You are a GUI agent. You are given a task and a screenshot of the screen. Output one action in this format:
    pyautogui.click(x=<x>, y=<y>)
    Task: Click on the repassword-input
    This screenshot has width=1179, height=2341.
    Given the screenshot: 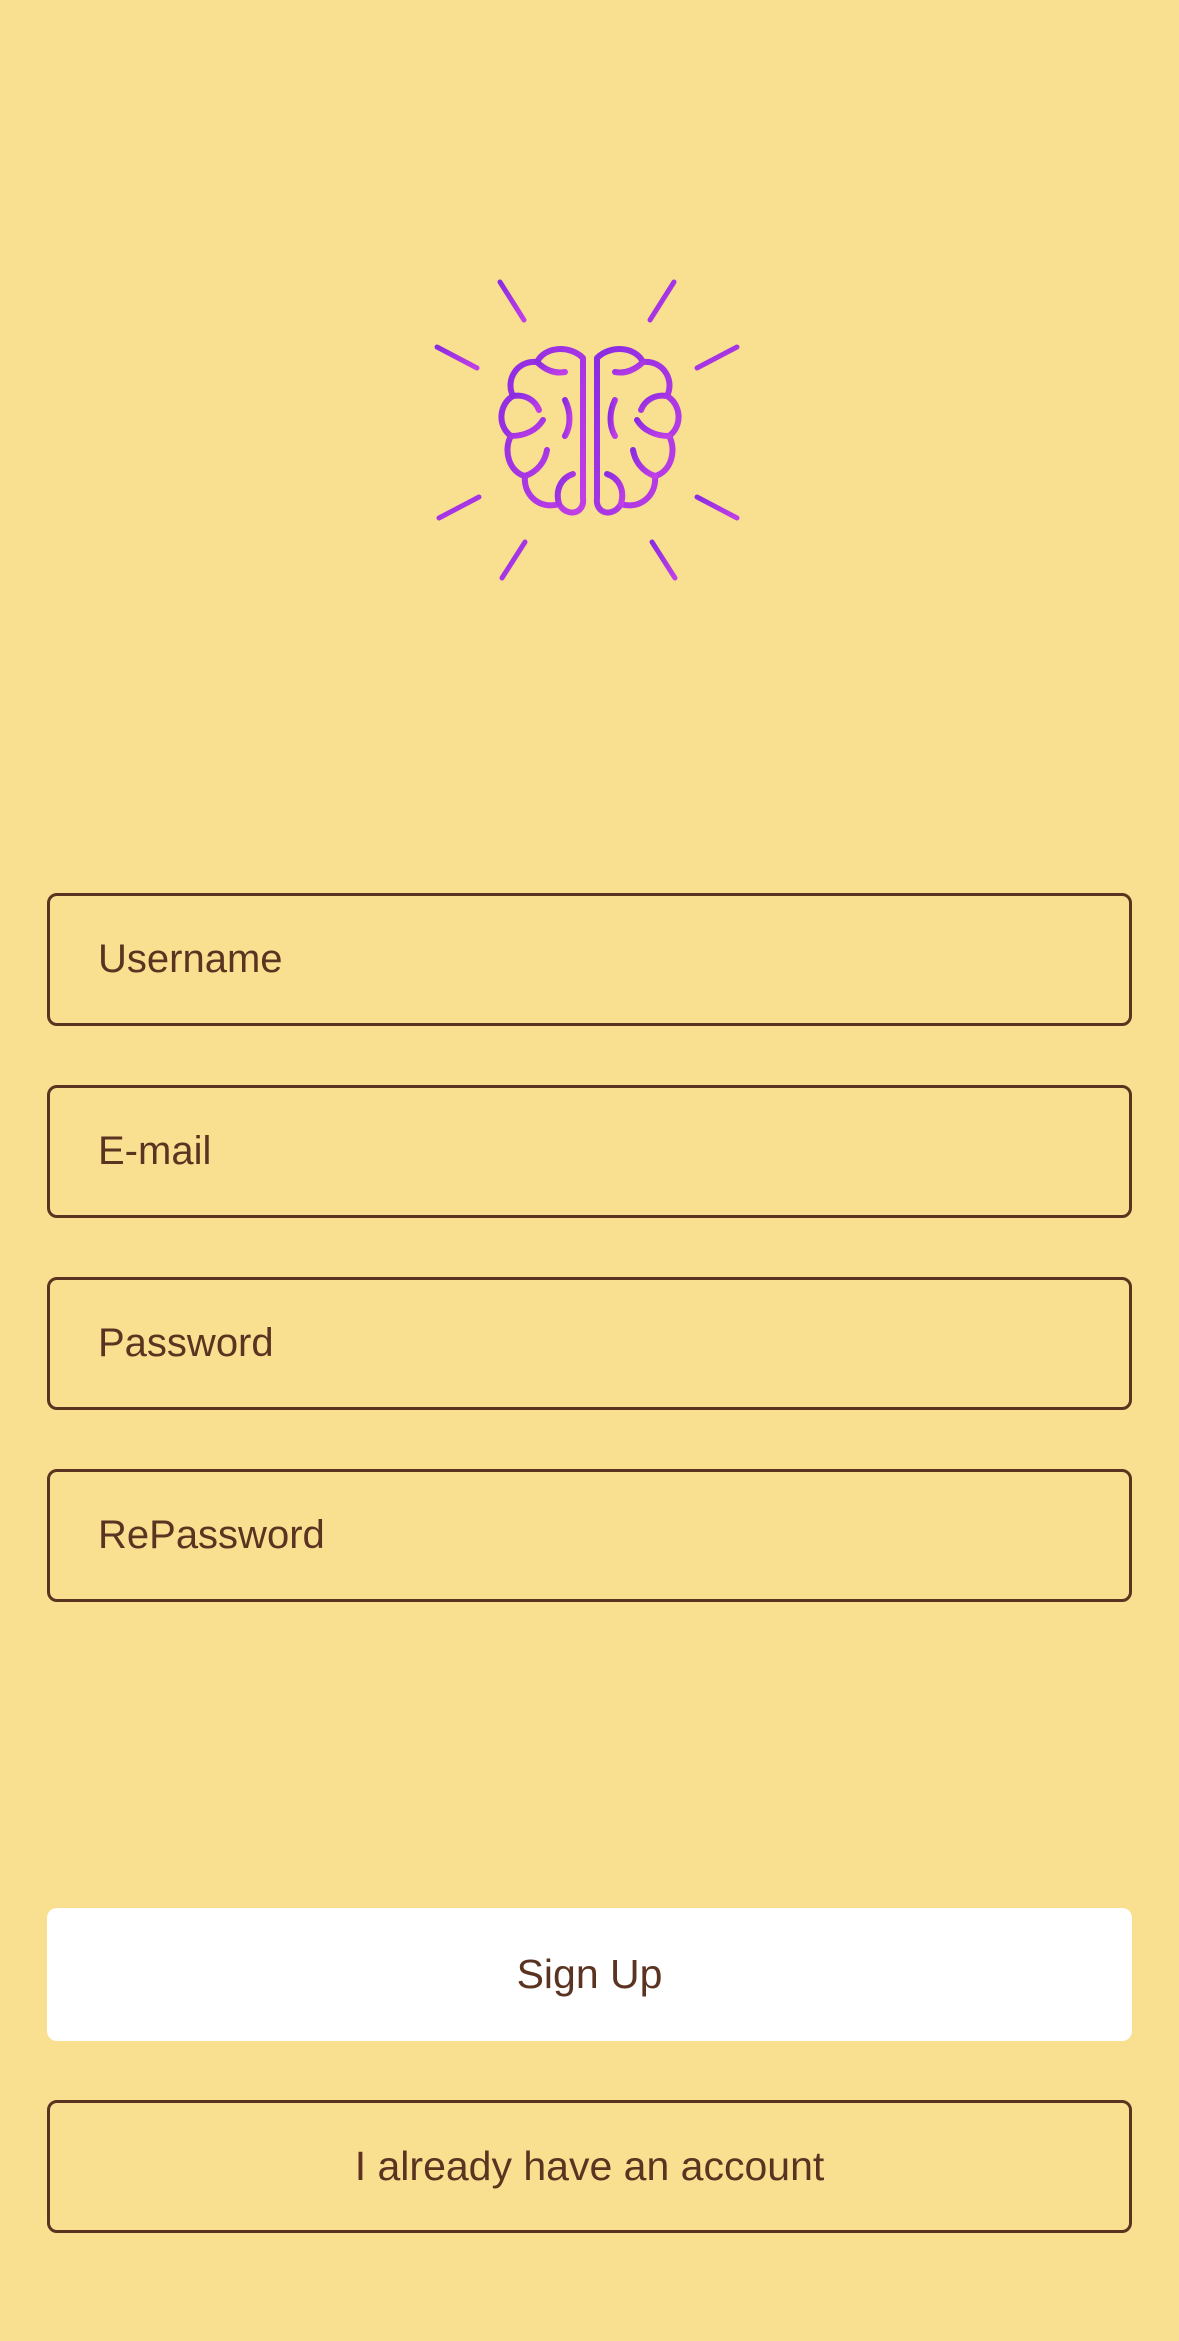 What is the action you would take?
    pyautogui.click(x=589, y=1535)
    